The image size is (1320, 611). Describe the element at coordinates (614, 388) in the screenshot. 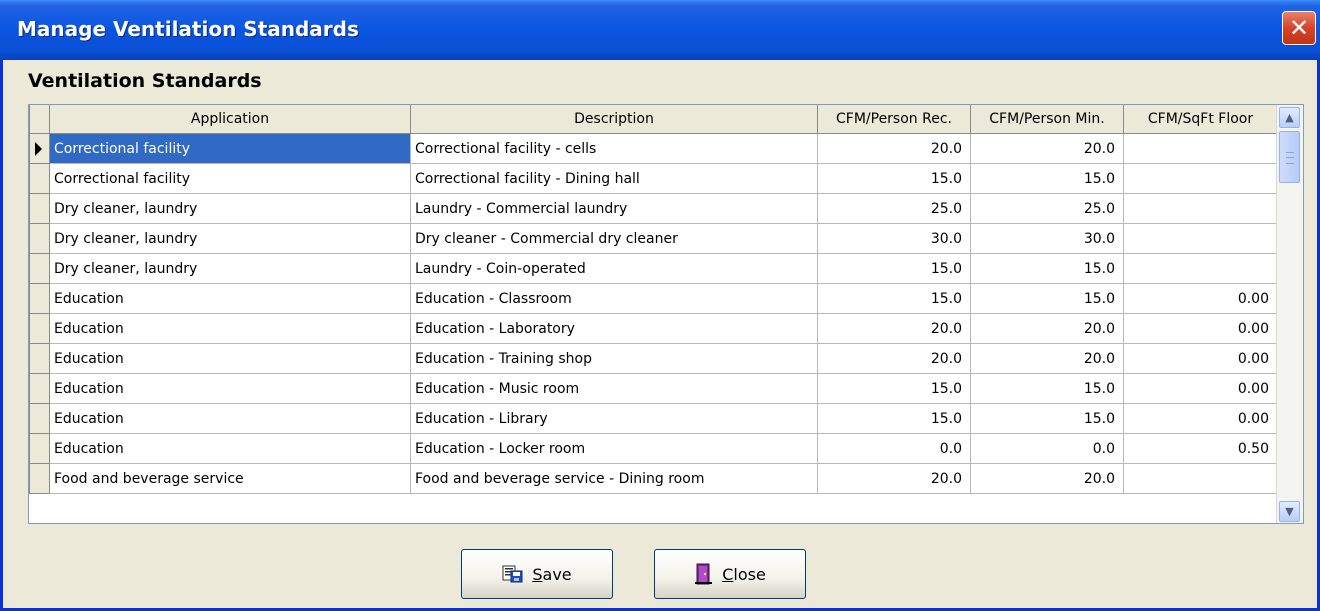

I see `cell-description: Education - Music room` at that location.